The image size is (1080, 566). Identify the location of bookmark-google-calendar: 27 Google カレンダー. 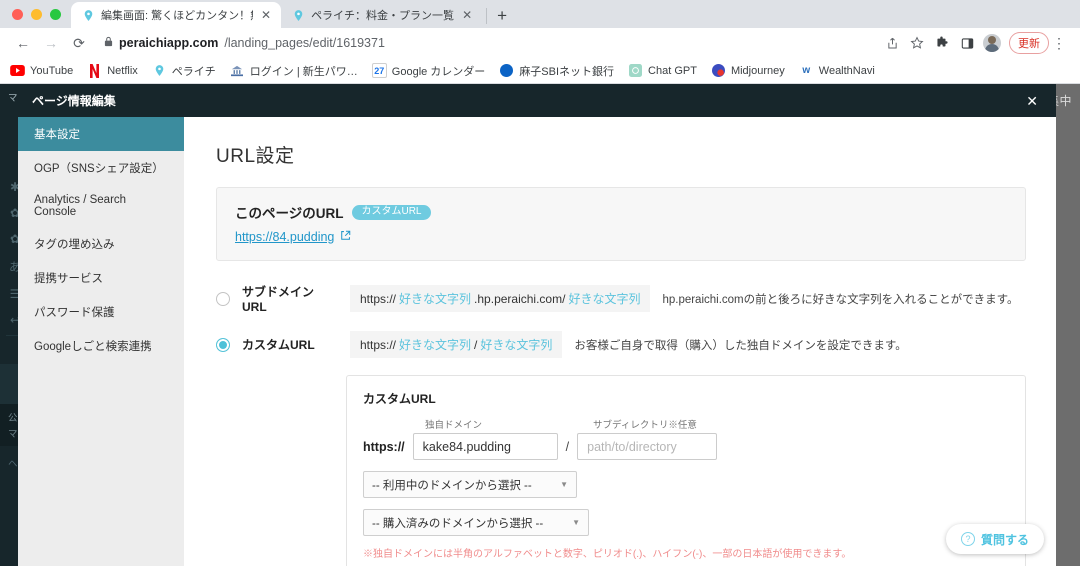
(428, 71).